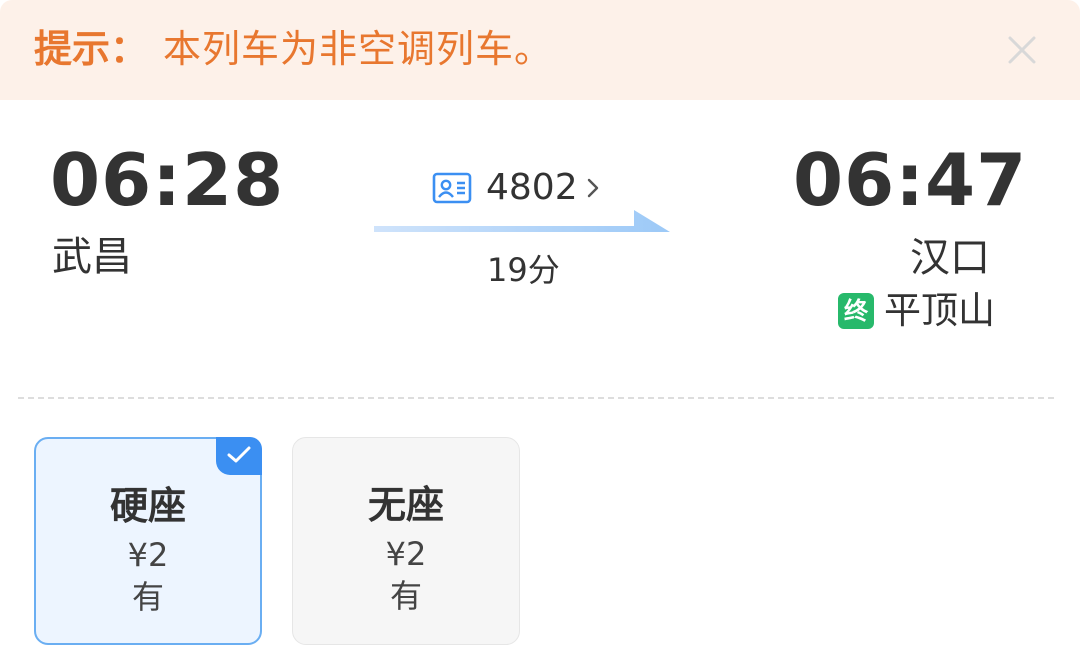 The height and width of the screenshot is (669, 1080). I want to click on travel-duration: 19分, so click(523, 270).